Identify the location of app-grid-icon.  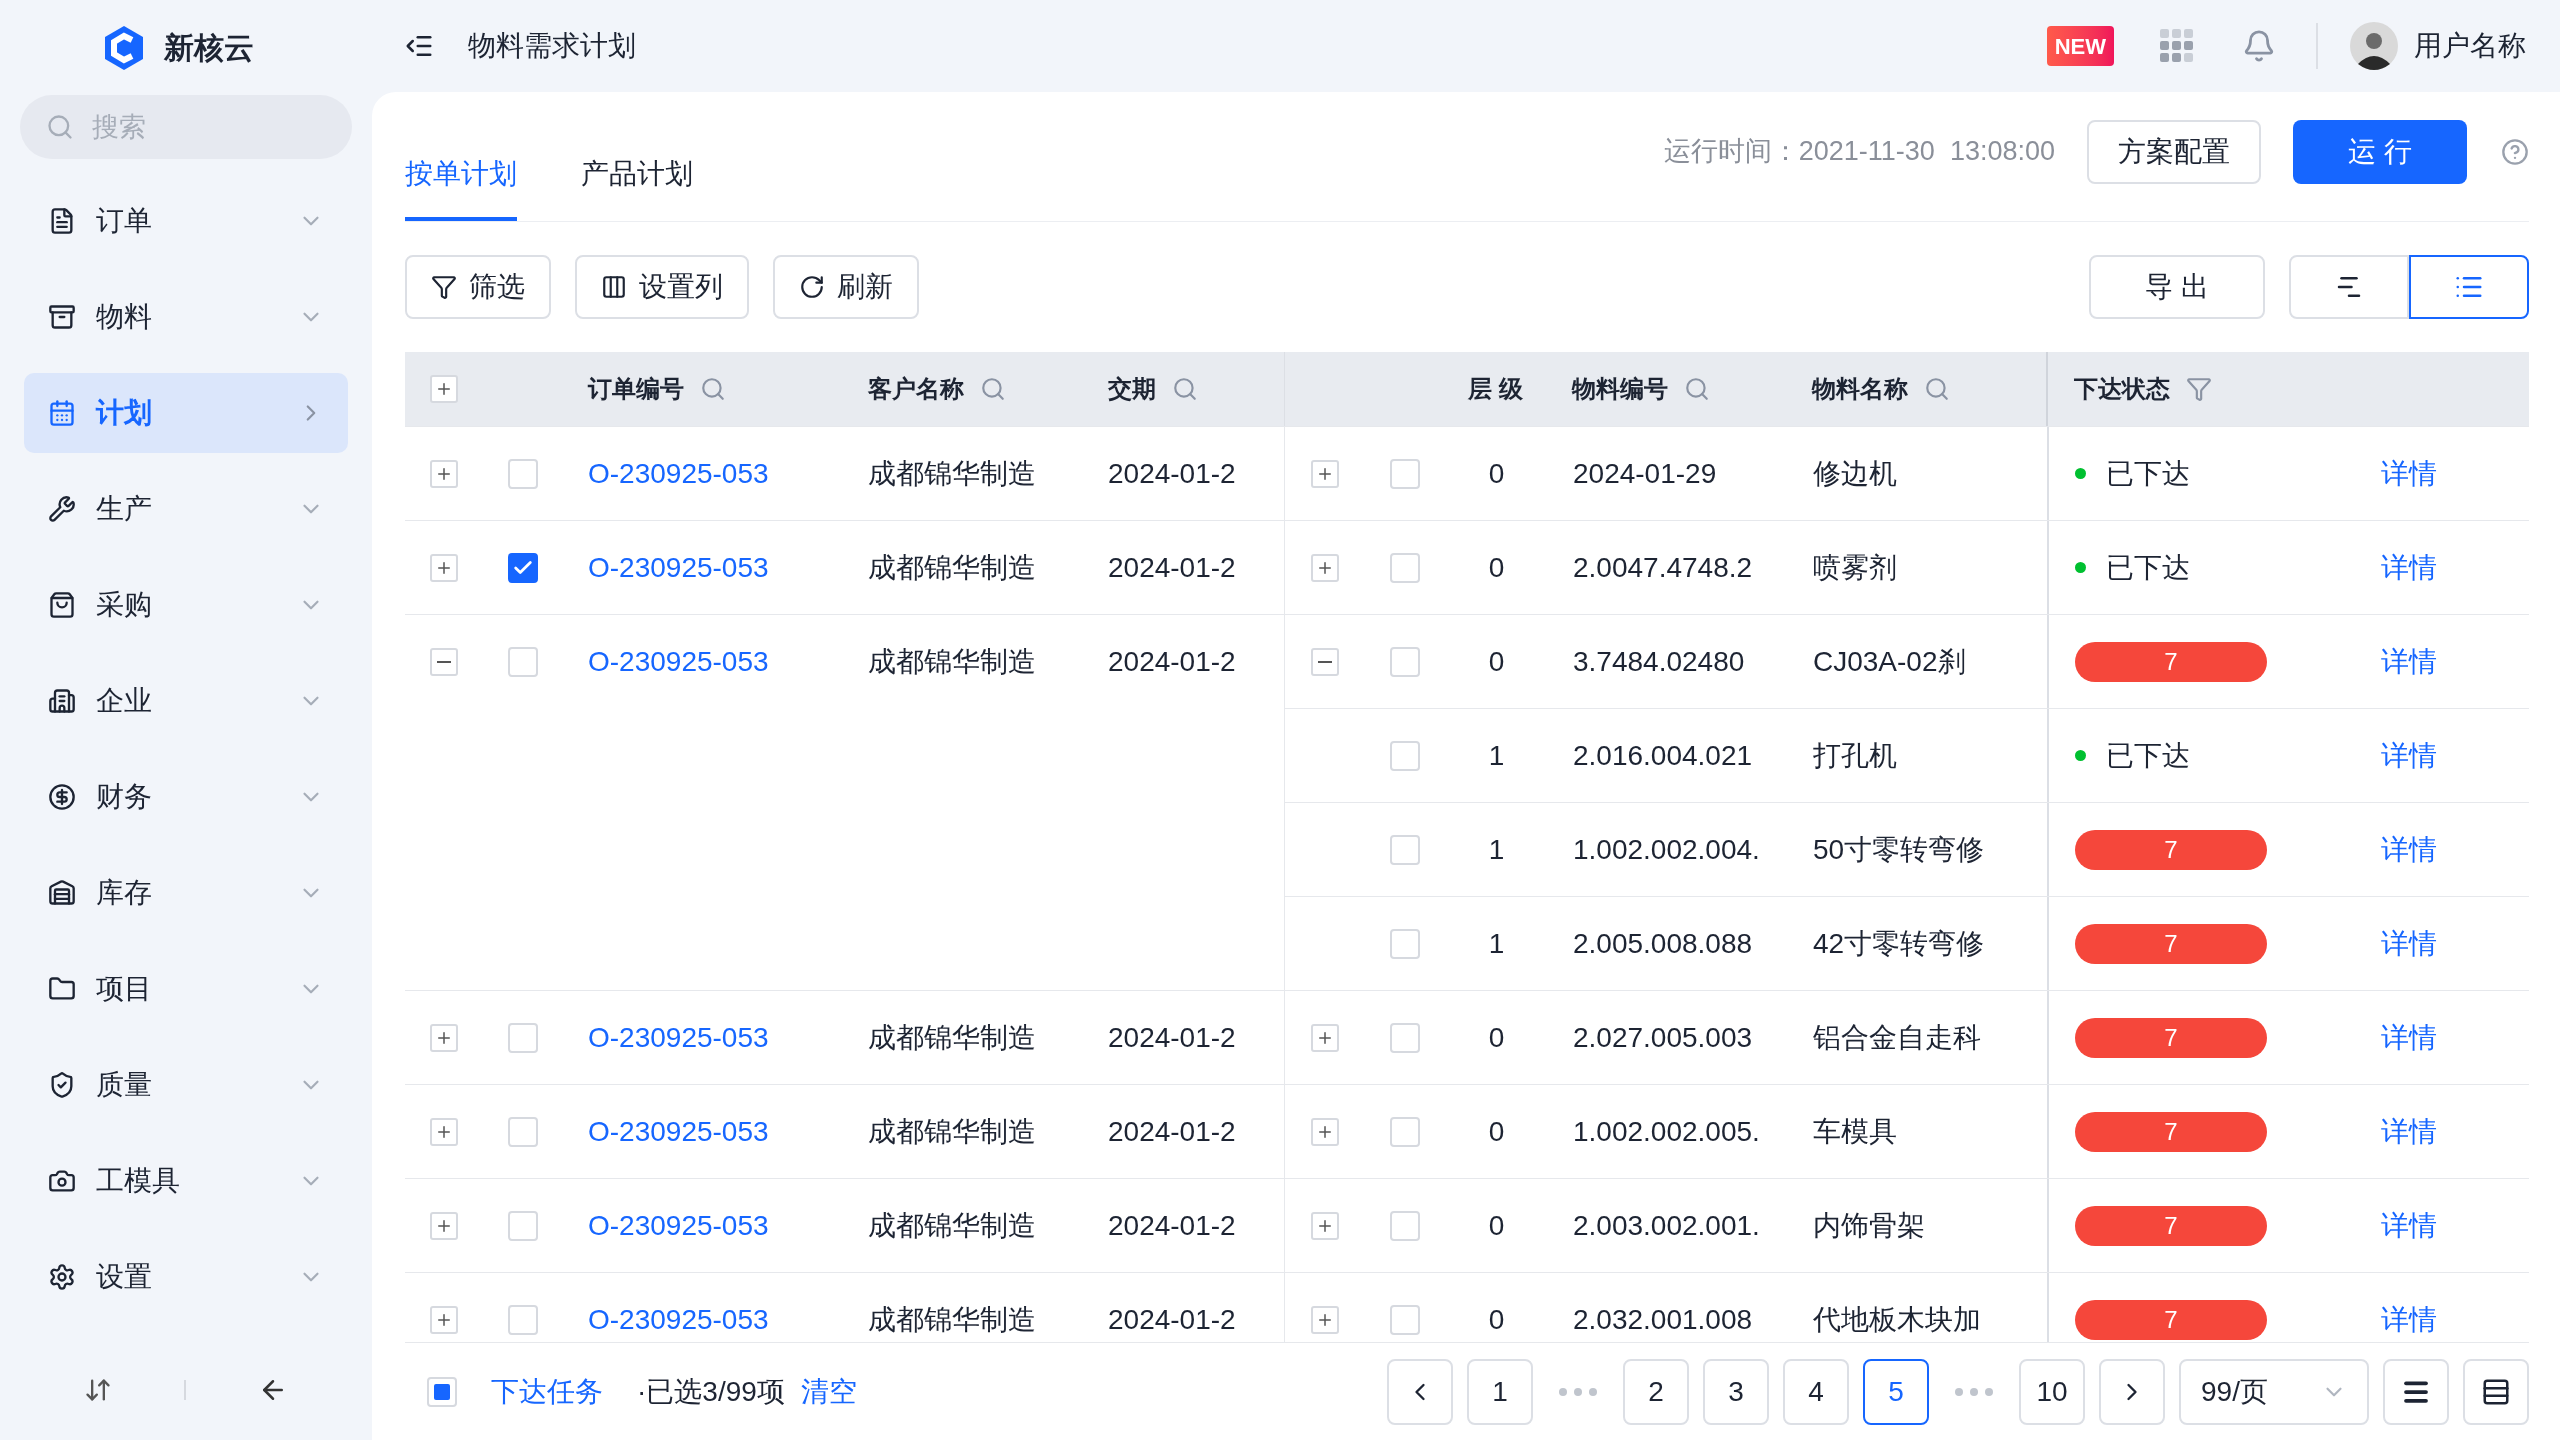
(2177, 46).